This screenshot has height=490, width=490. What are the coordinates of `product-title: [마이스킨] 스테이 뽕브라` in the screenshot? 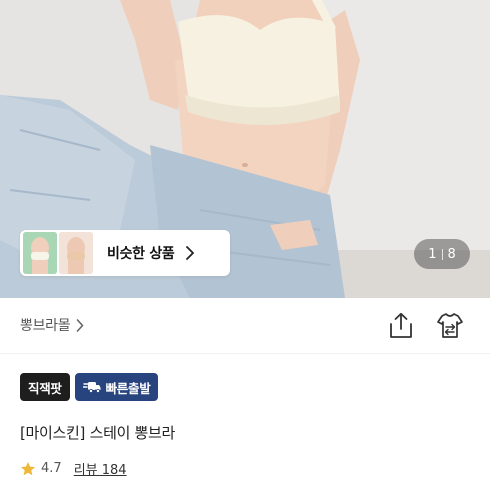 It's located at (98, 433).